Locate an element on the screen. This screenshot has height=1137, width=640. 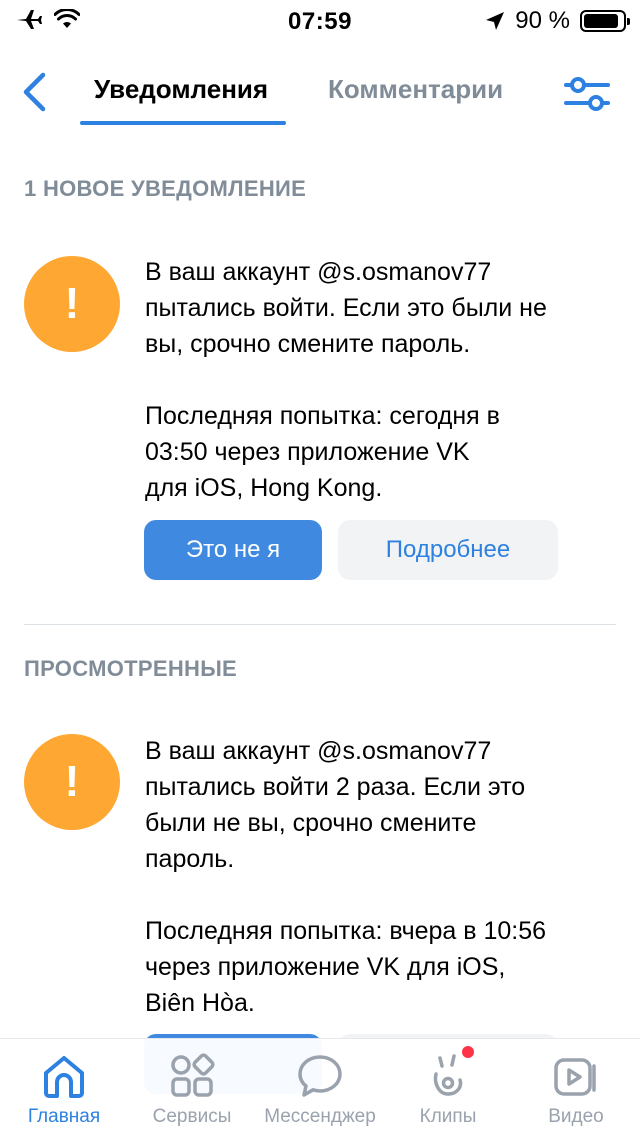
tabbar-label: Клипы is located at coordinates (448, 1116).